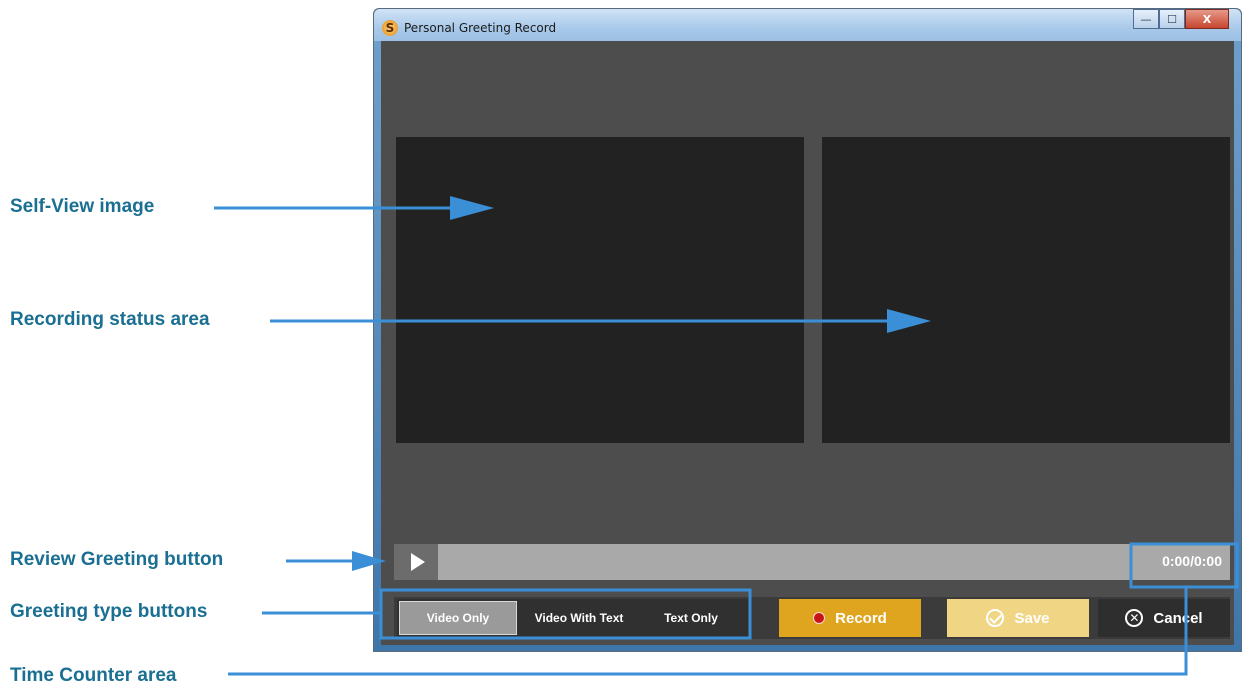 The height and width of the screenshot is (687, 1244). Describe the element at coordinates (579, 618) in the screenshot. I see `video-with-text-button: Video With Text` at that location.